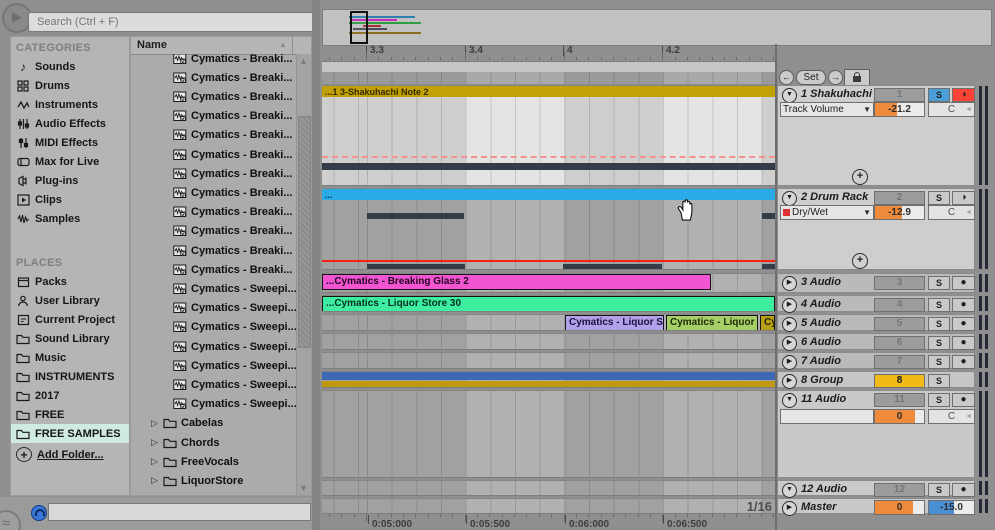 Image resolution: width=995 pixels, height=530 pixels. What do you see at coordinates (835, 77) in the screenshot?
I see `next-marker-button: →` at bounding box center [835, 77].